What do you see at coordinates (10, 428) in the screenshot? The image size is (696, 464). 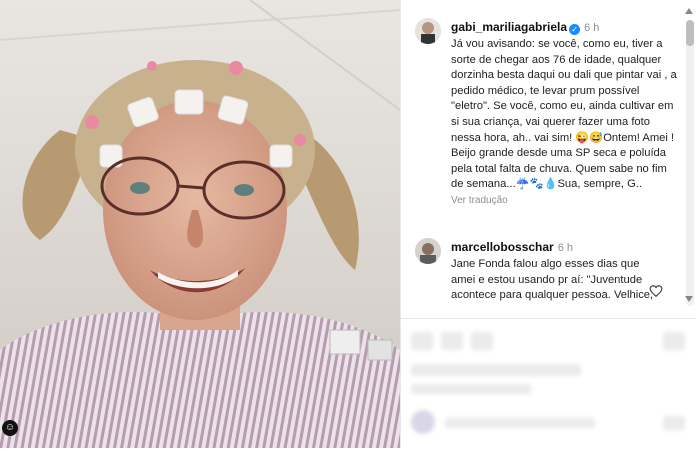 I see `instagram-corner-icon: ☺` at bounding box center [10, 428].